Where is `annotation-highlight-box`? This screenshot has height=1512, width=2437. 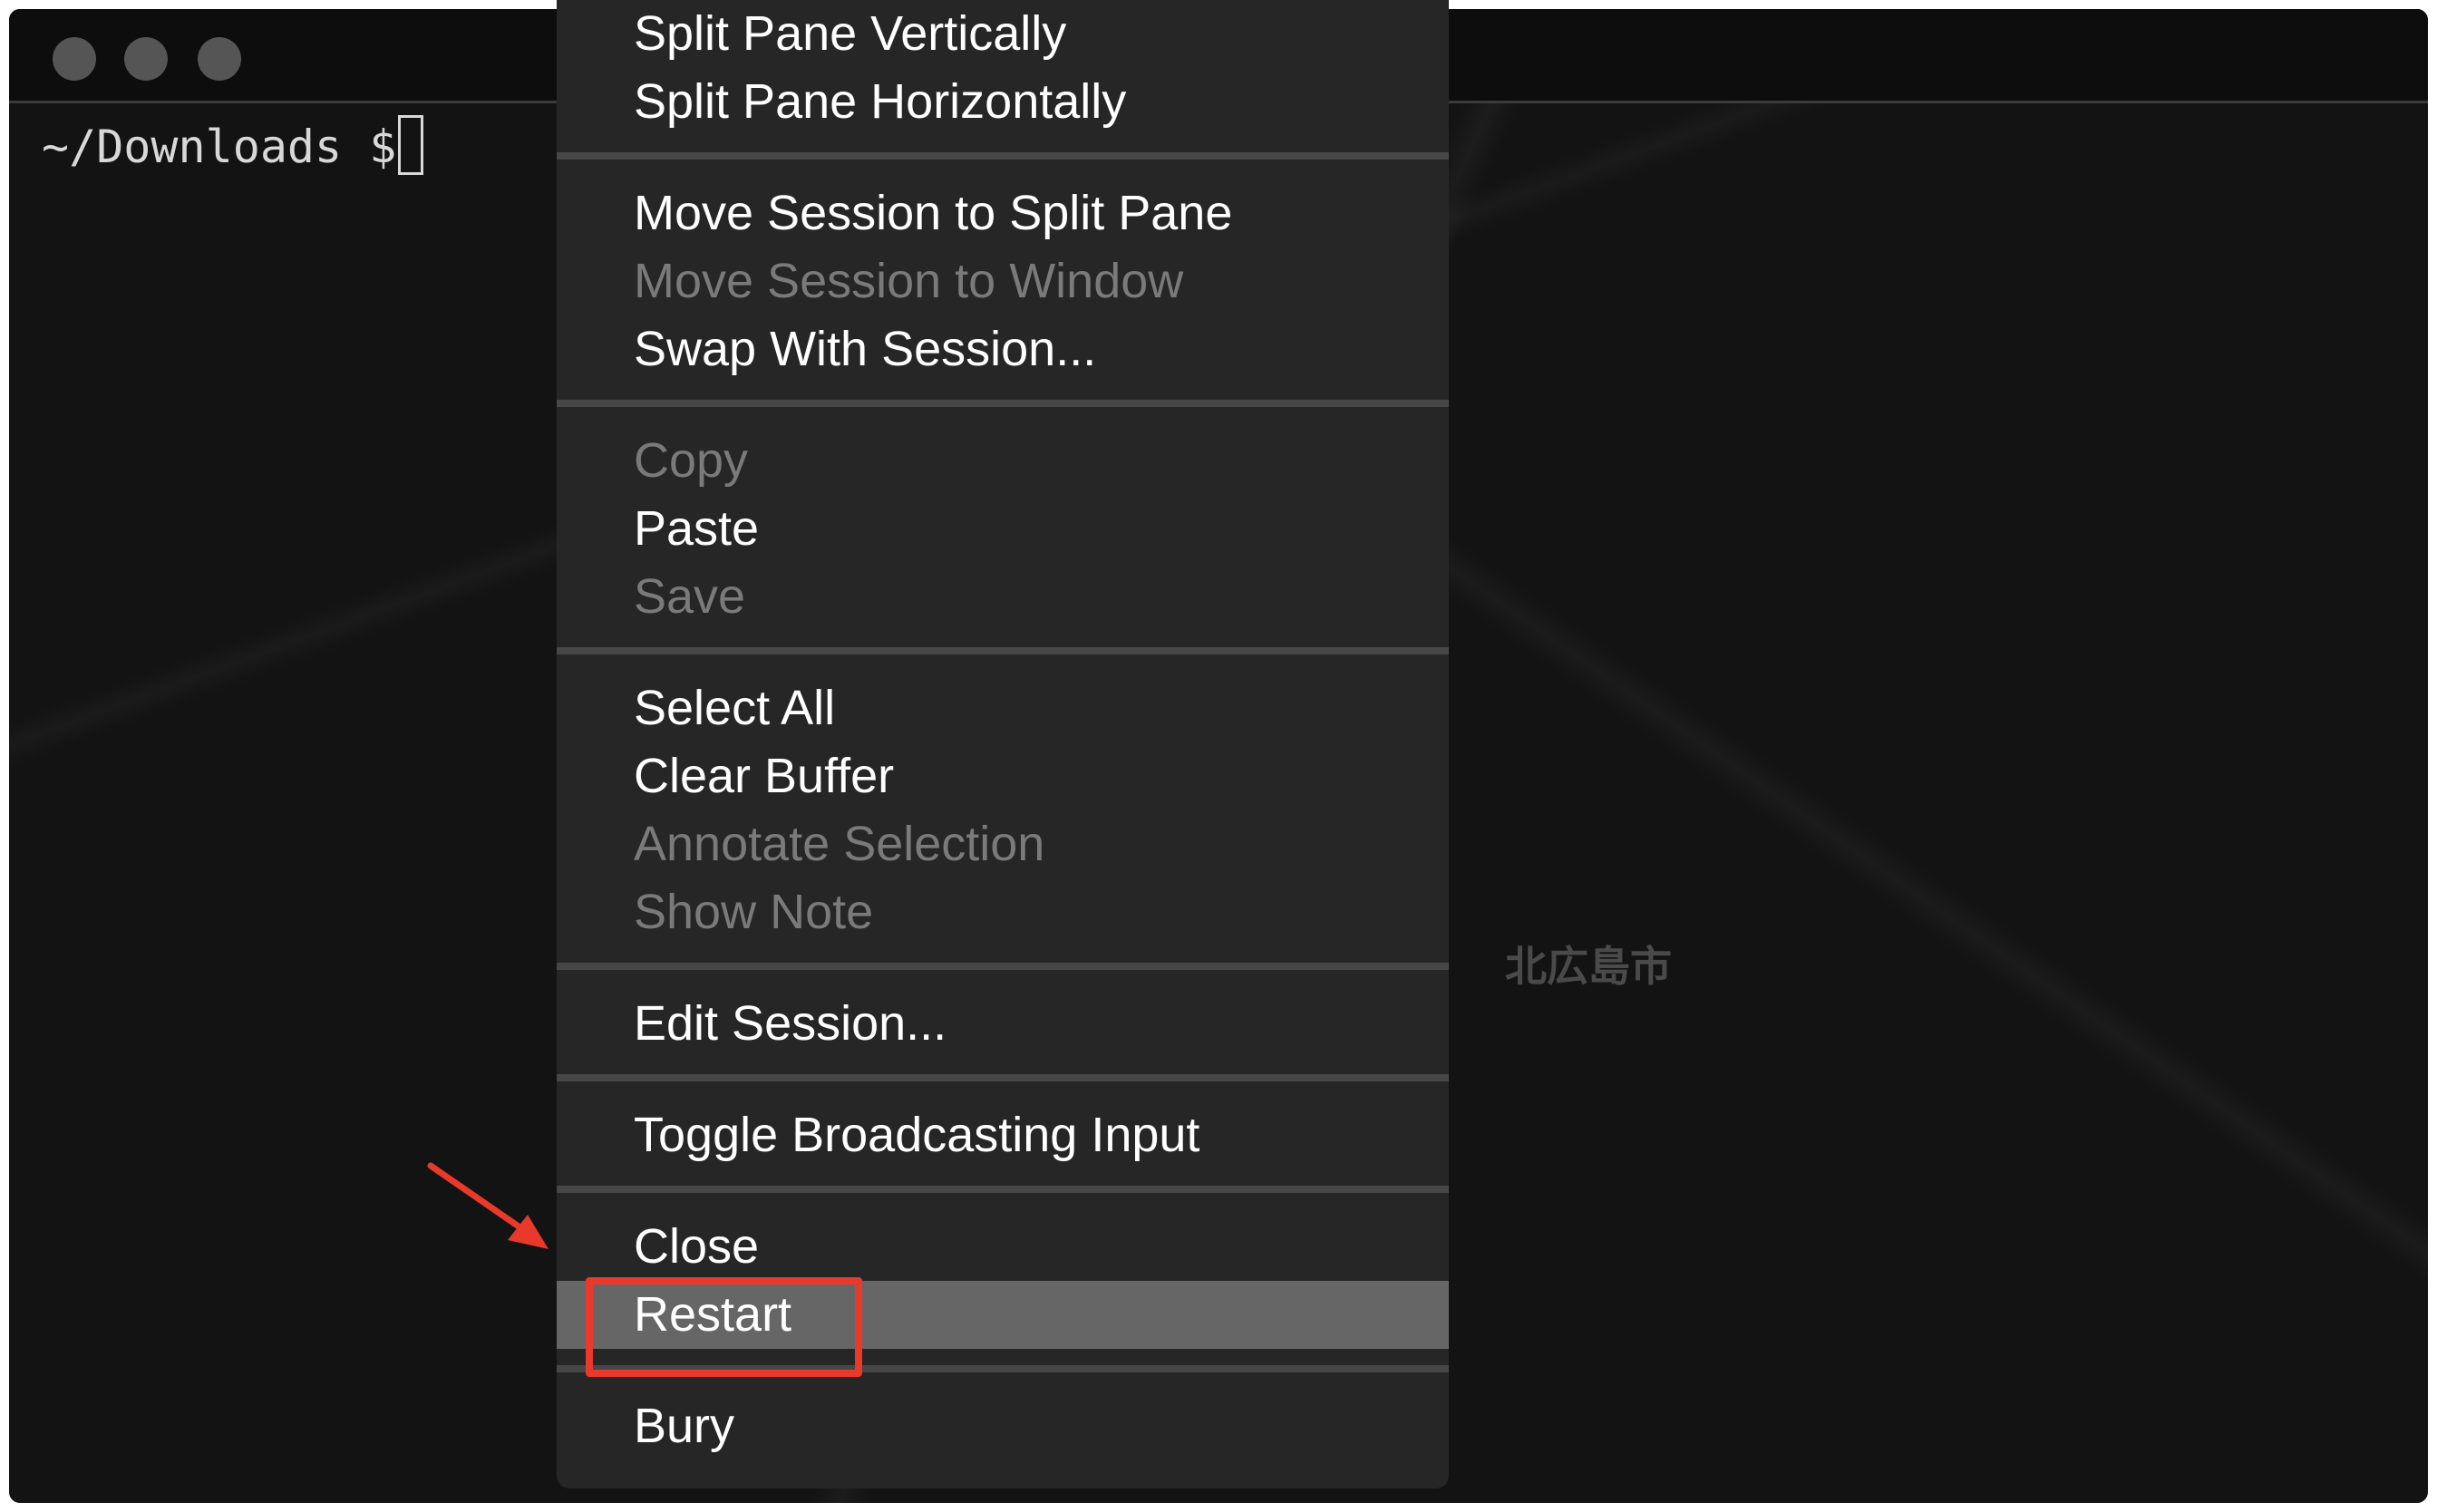 annotation-highlight-box is located at coordinates (724, 1327).